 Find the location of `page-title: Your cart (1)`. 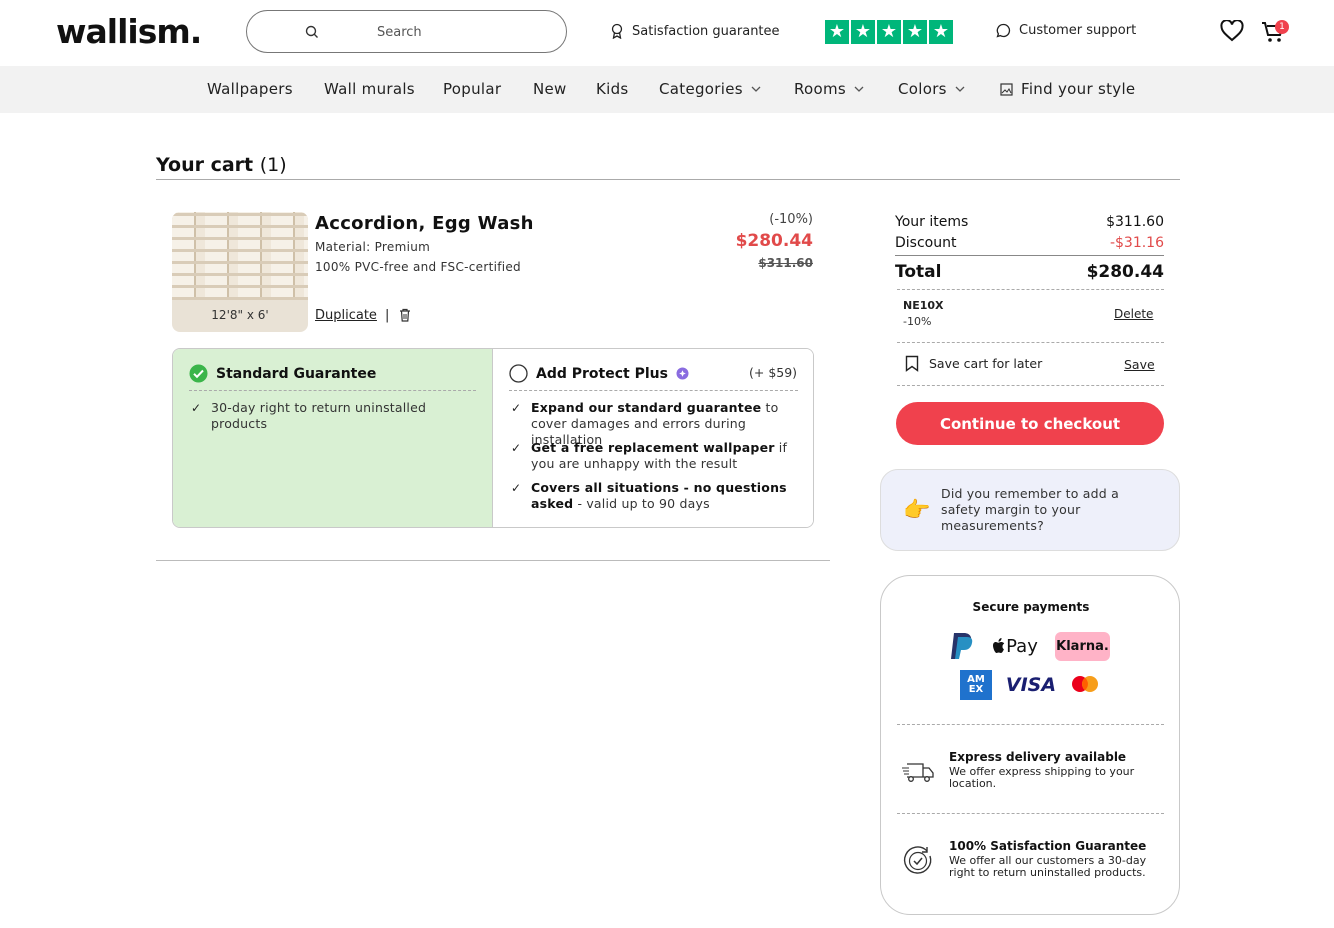

page-title: Your cart (1) is located at coordinates (221, 165).